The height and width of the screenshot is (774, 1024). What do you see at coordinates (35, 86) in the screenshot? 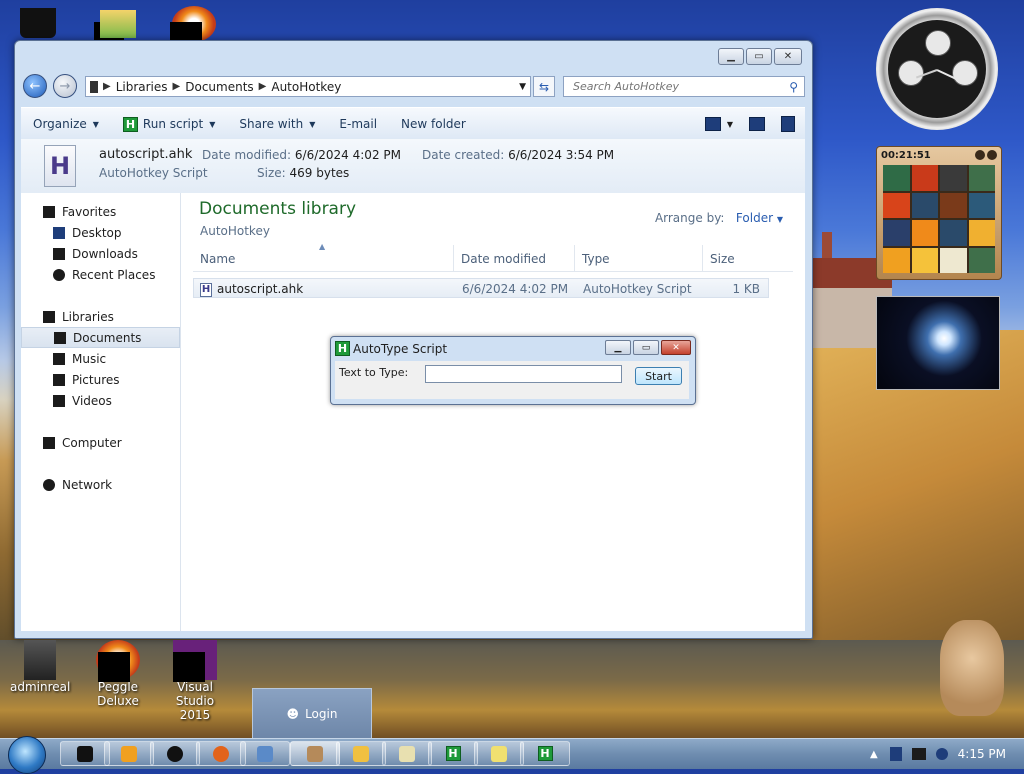
I see `back-button: ←` at bounding box center [35, 86].